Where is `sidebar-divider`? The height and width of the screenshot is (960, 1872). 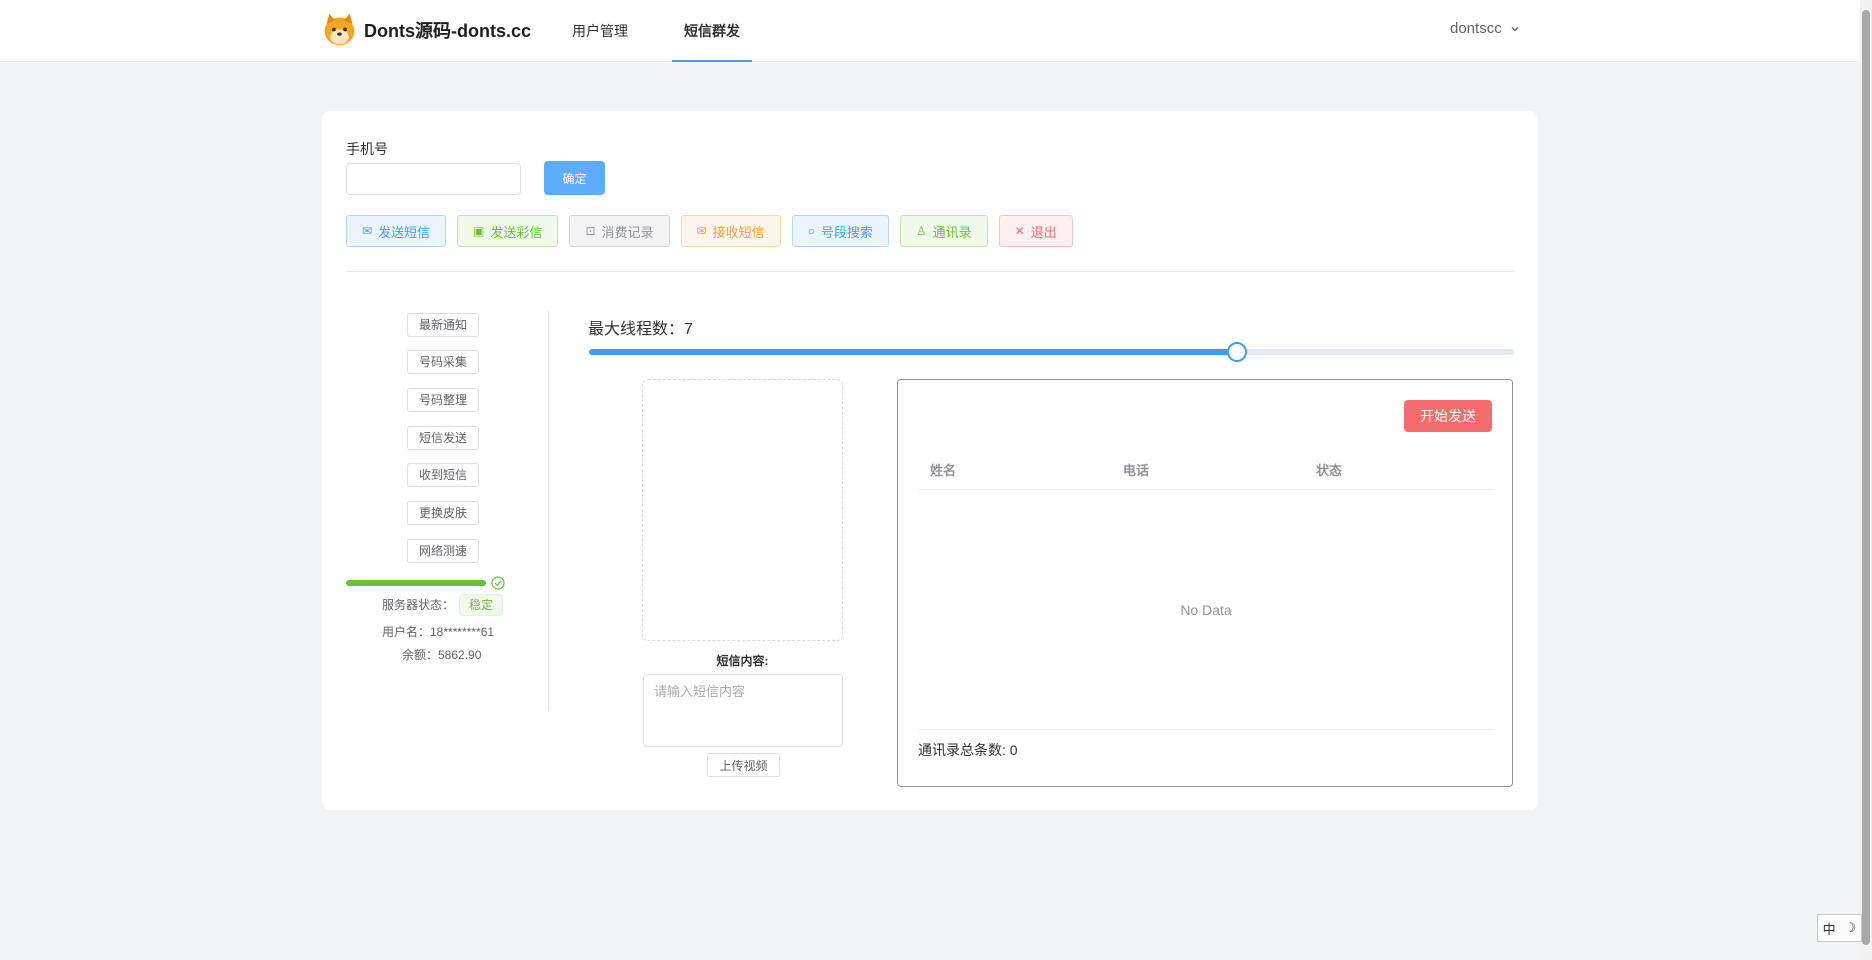
sidebar-divider is located at coordinates (548, 511).